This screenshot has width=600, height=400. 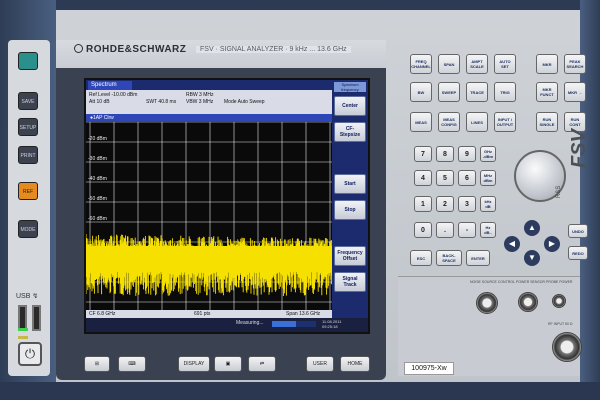 I want to click on bw-button: BW, so click(x=421, y=92).